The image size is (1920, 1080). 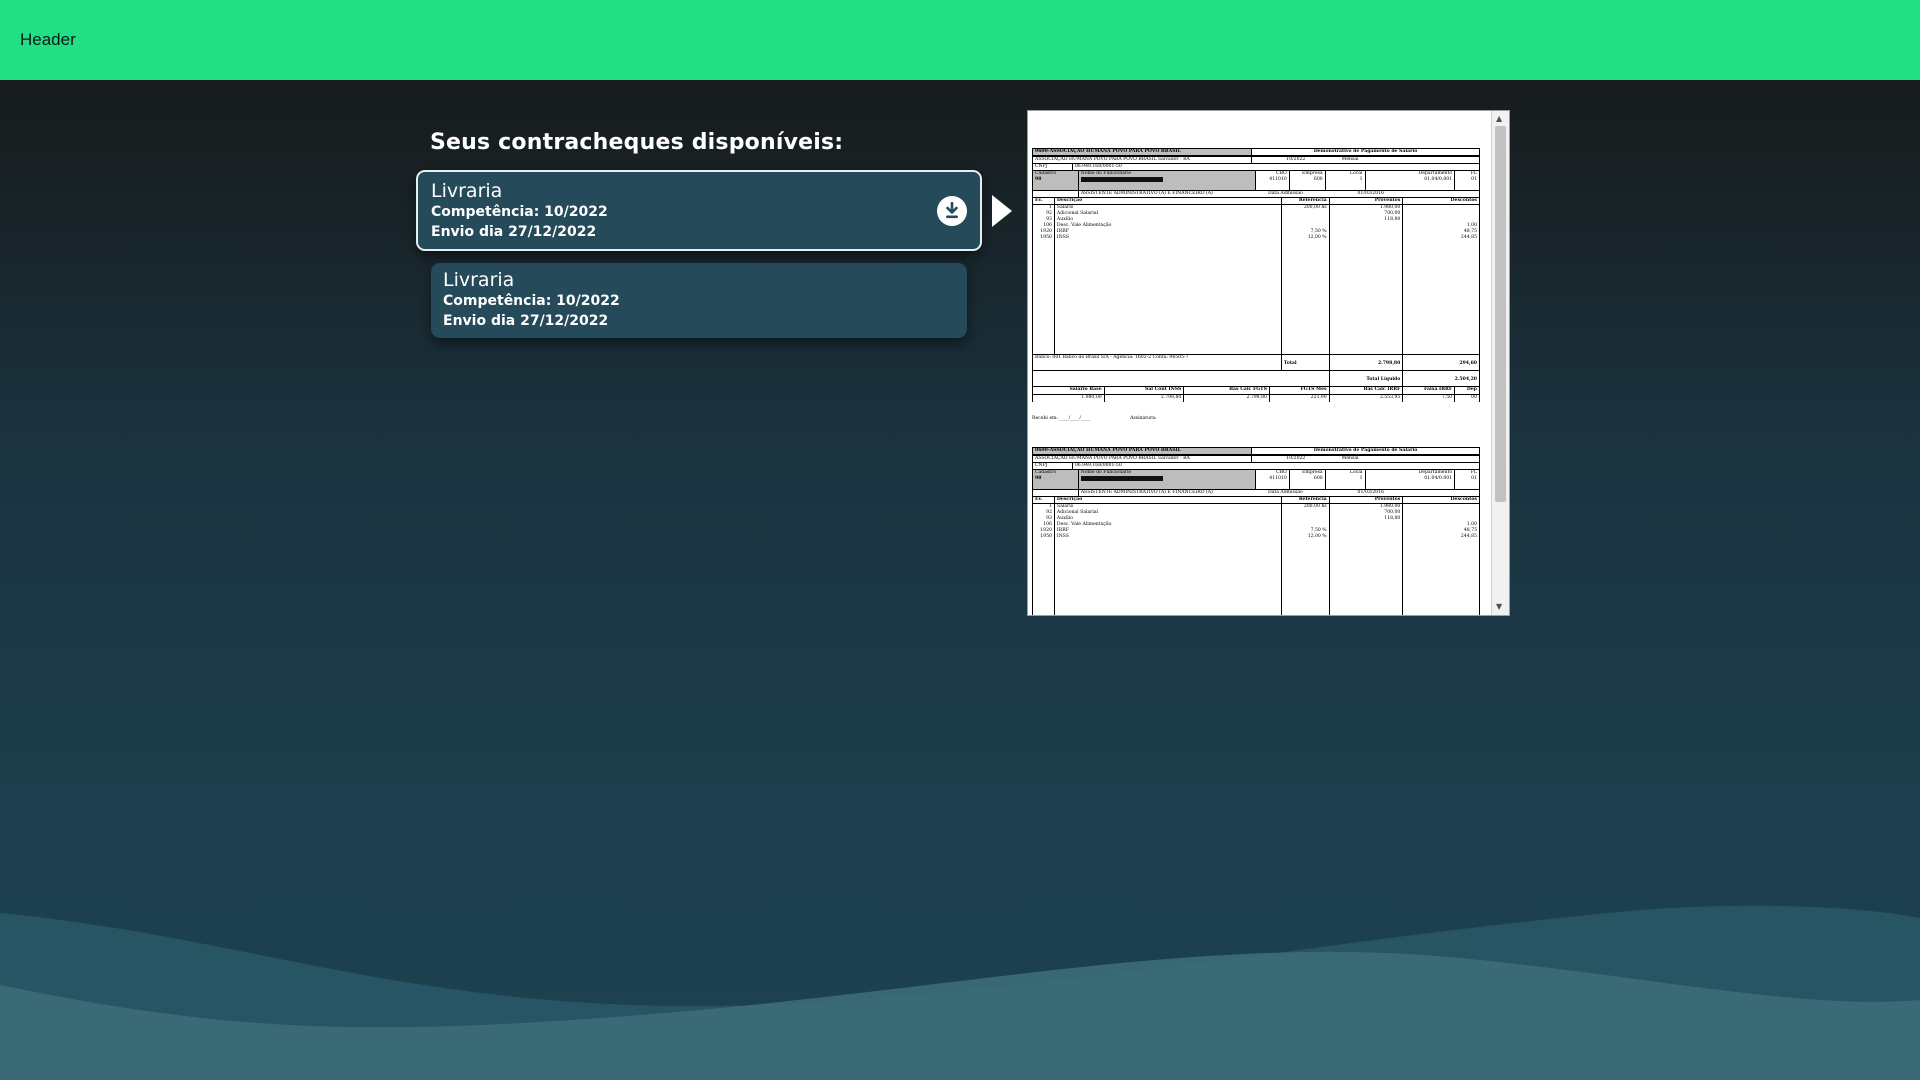 What do you see at coordinates (1500, 314) in the screenshot?
I see `scrollbar-thumb` at bounding box center [1500, 314].